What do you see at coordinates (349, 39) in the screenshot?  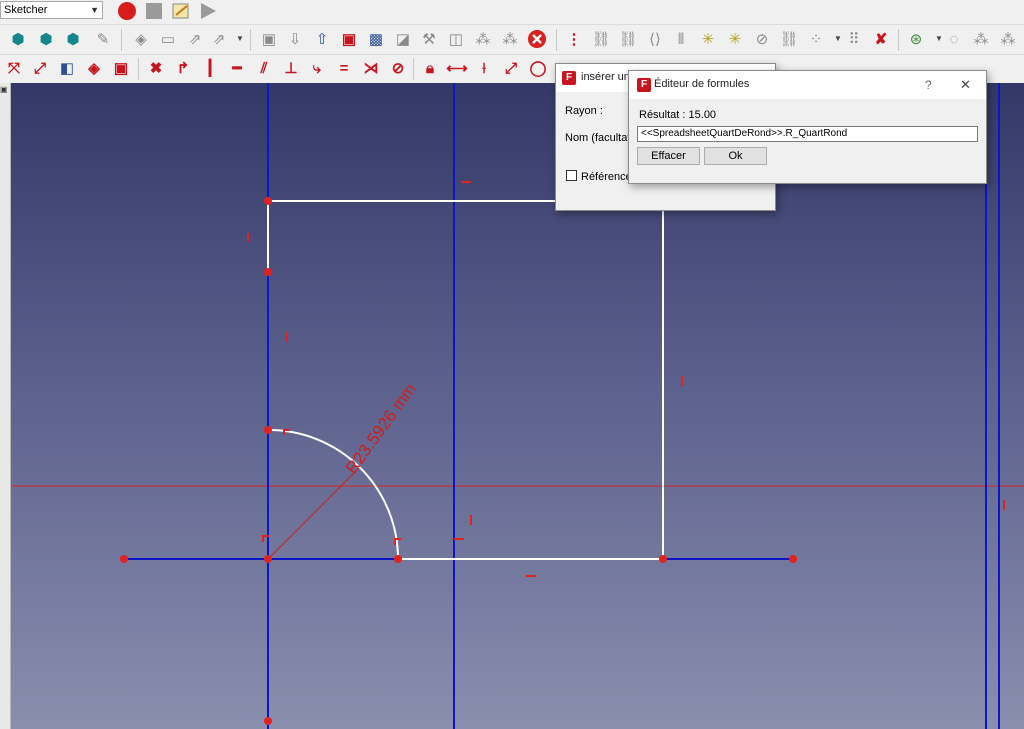 I see `map-sketch-icon: ▣` at bounding box center [349, 39].